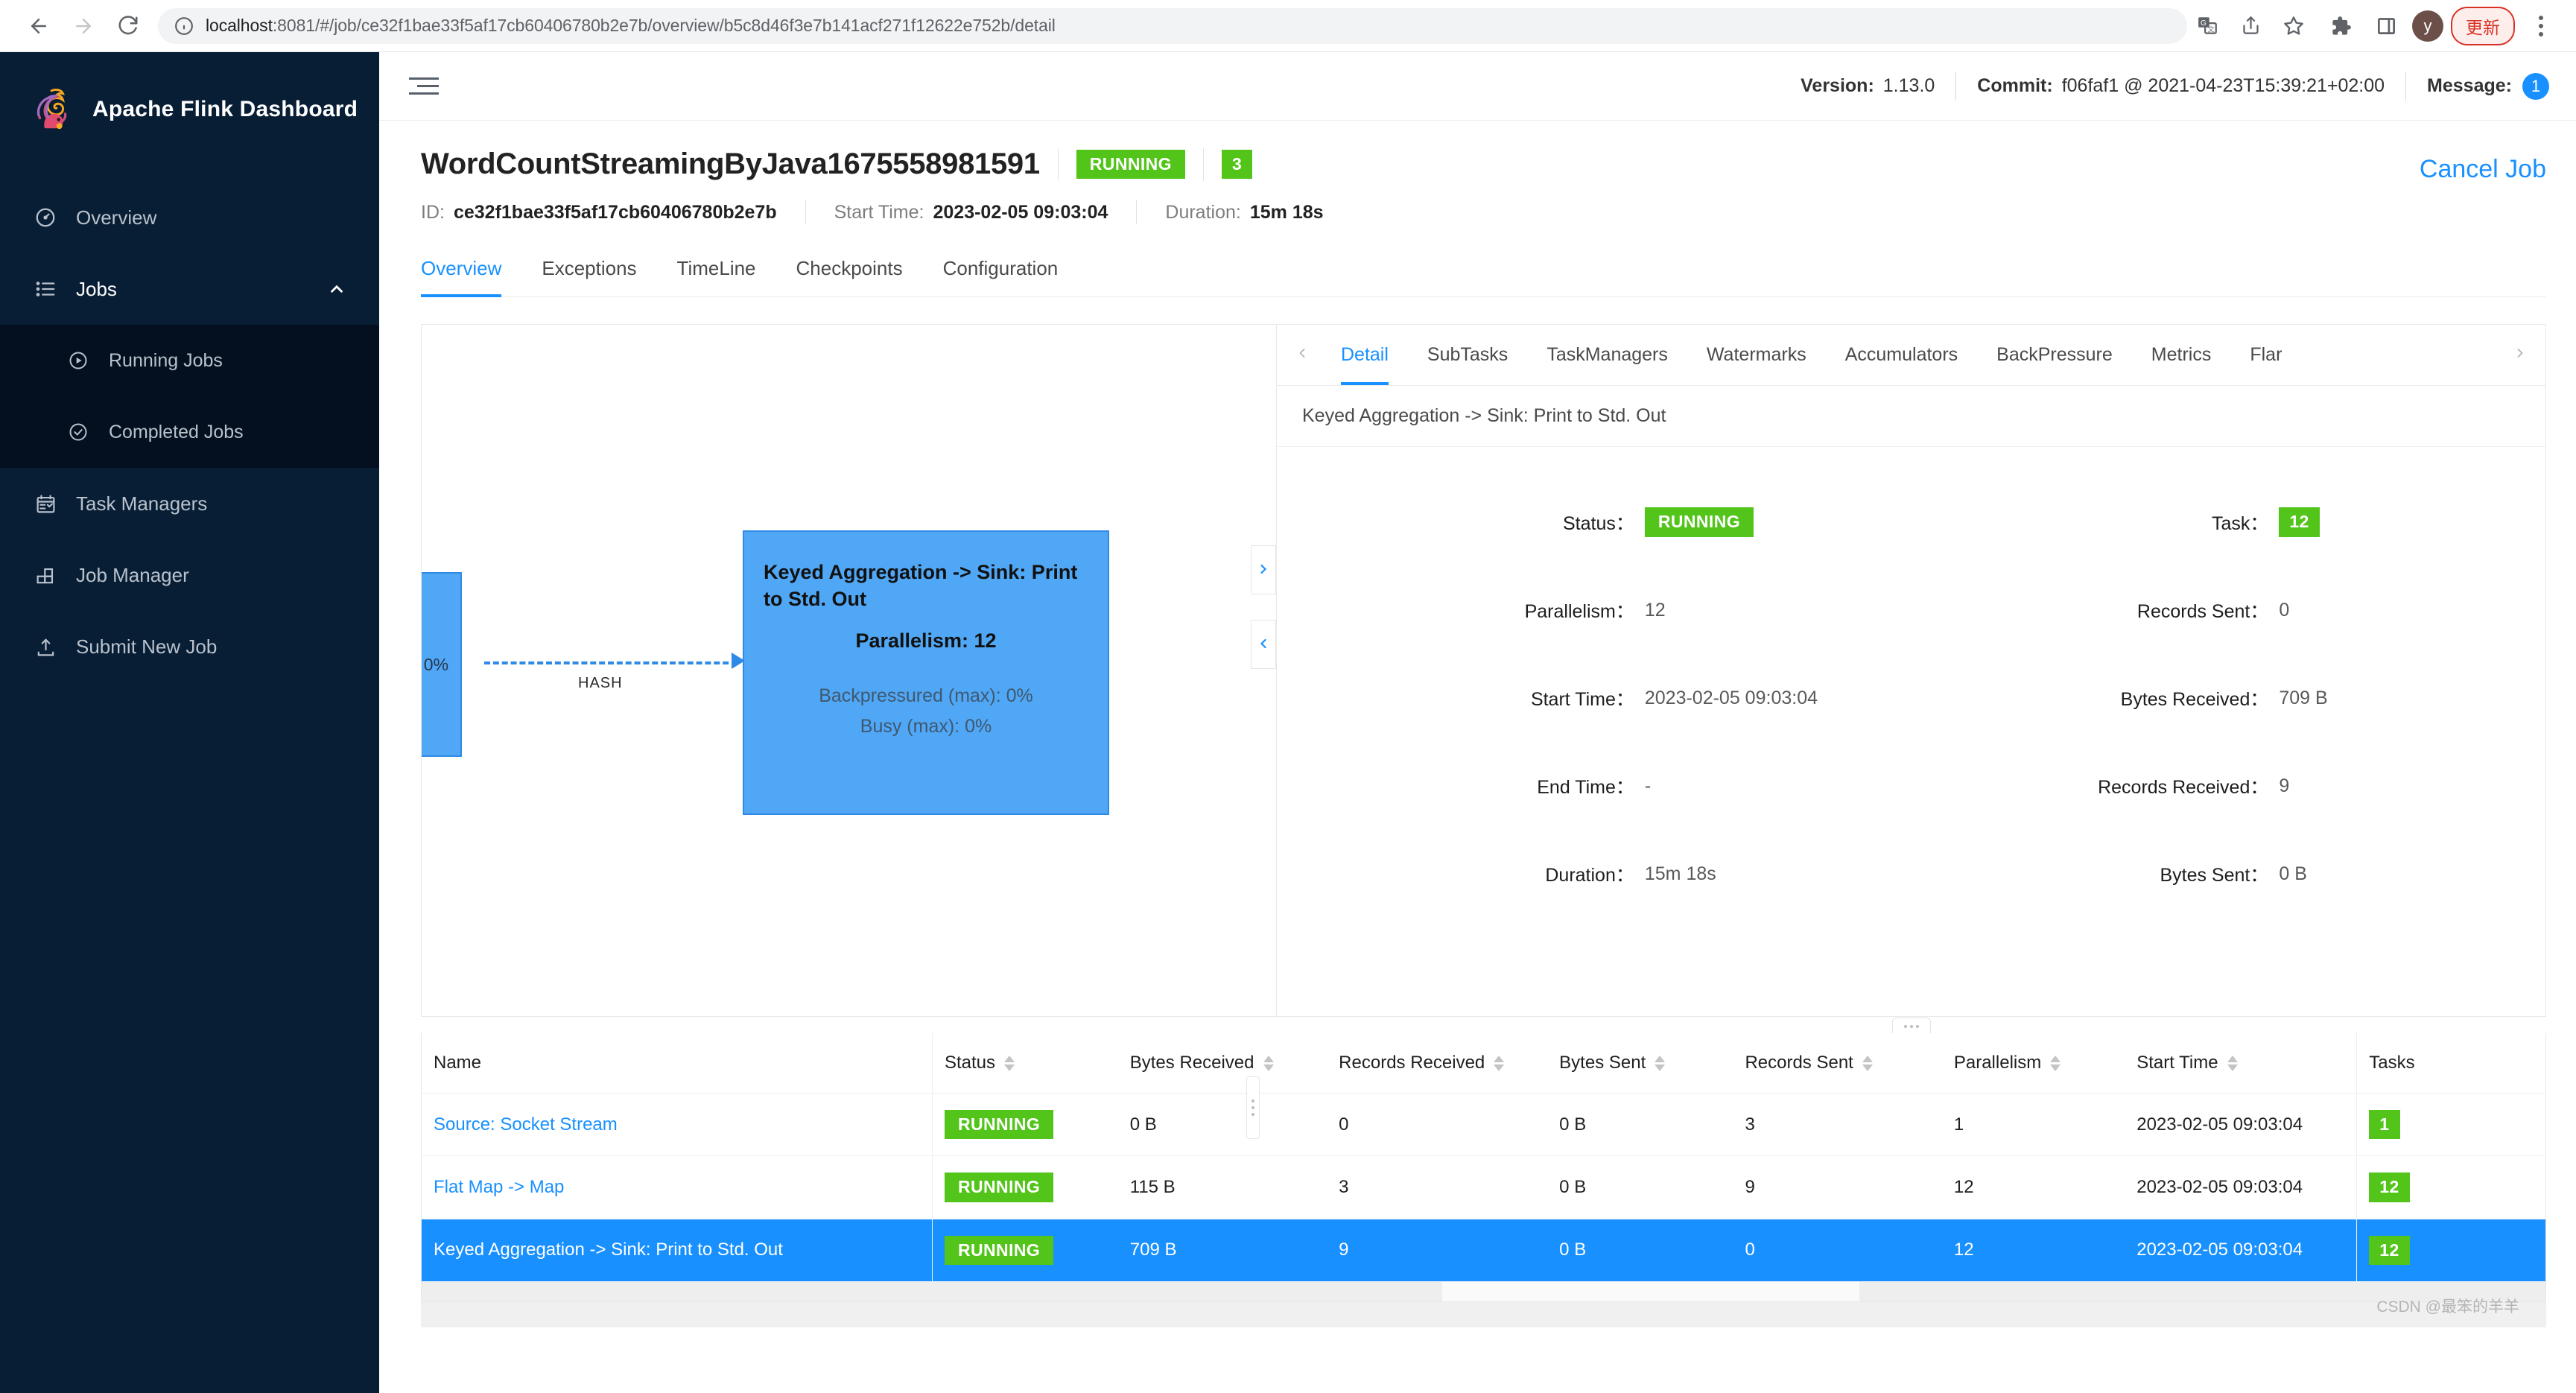 This screenshot has width=2576, height=1393. What do you see at coordinates (1222, 1063) in the screenshot?
I see `table-header-bytes-received: Bytes Received` at bounding box center [1222, 1063].